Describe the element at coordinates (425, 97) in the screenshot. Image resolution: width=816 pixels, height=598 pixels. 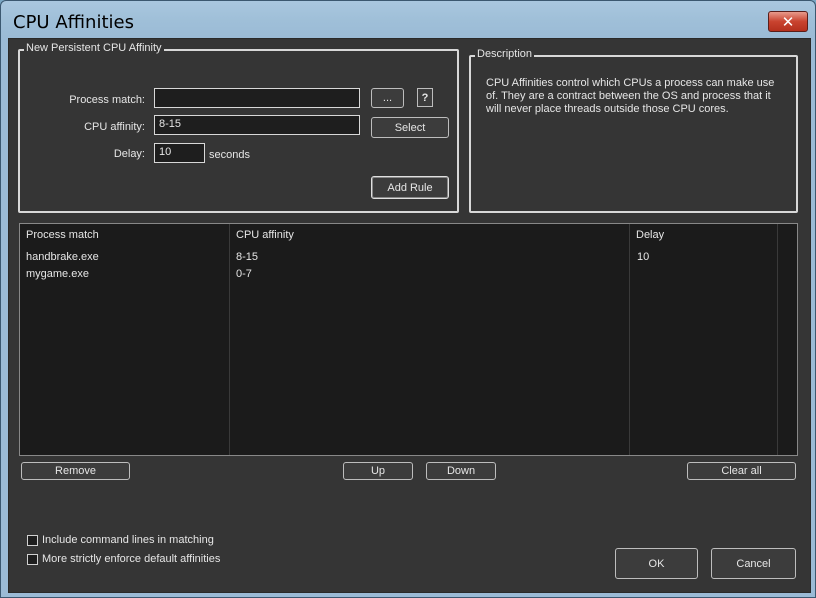
I see `help-icon: ?` at that location.